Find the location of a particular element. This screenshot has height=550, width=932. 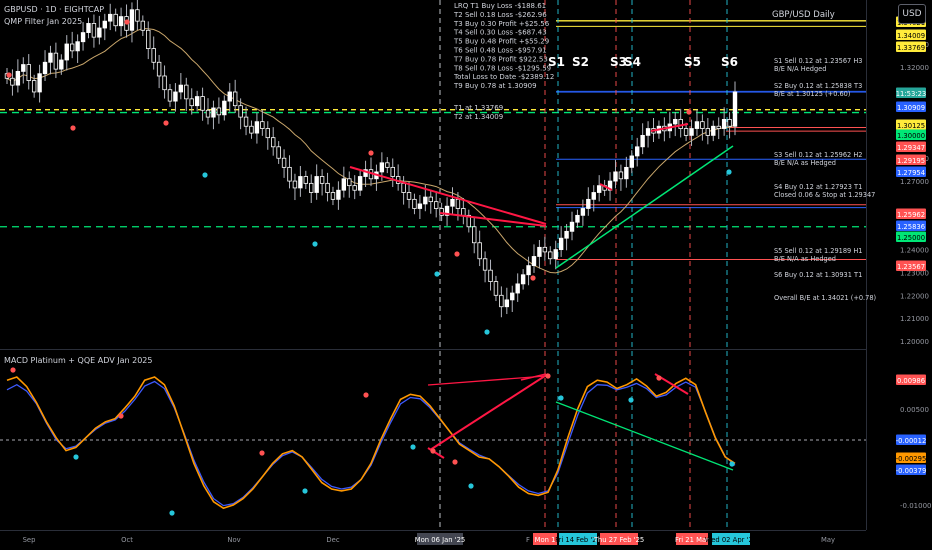

price-tag-label: 1.23567 is located at coordinates (911, 267).